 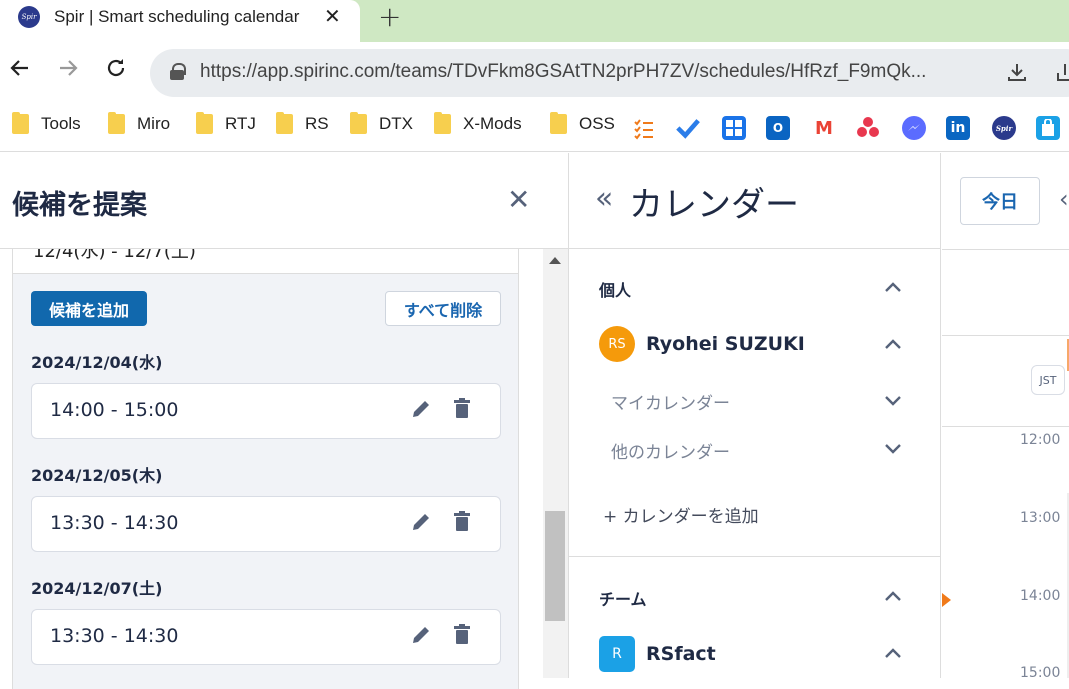 I want to click on bookmark-folder: RTJ, so click(x=226, y=123).